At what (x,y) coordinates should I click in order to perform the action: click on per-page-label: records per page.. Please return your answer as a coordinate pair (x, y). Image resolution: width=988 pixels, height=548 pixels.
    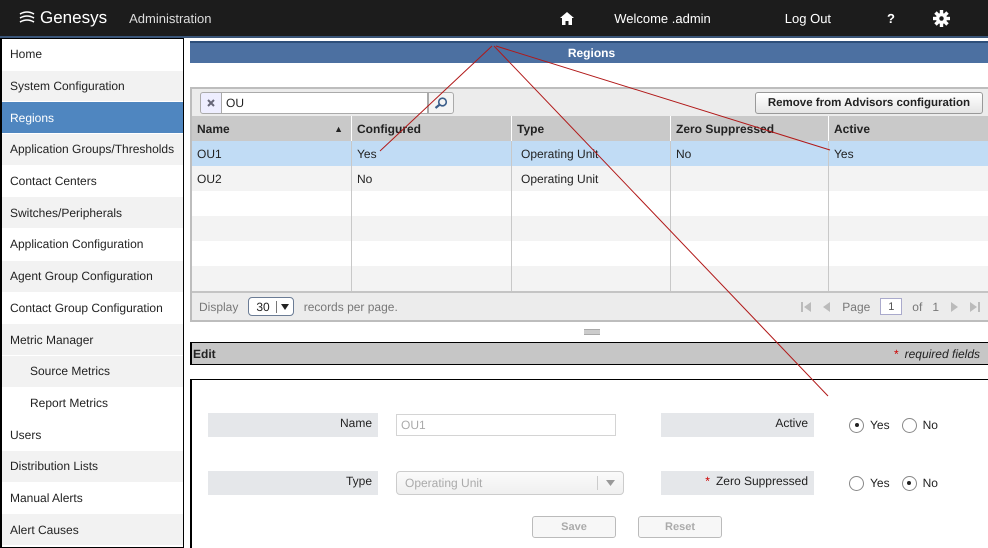
    Looking at the image, I should click on (351, 307).